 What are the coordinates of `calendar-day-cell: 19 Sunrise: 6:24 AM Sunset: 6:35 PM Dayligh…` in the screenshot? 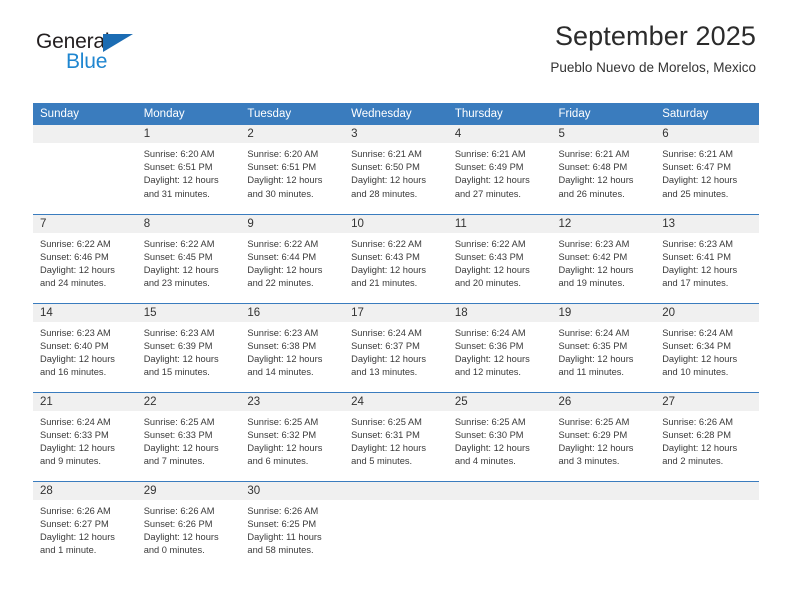 It's located at (603, 347).